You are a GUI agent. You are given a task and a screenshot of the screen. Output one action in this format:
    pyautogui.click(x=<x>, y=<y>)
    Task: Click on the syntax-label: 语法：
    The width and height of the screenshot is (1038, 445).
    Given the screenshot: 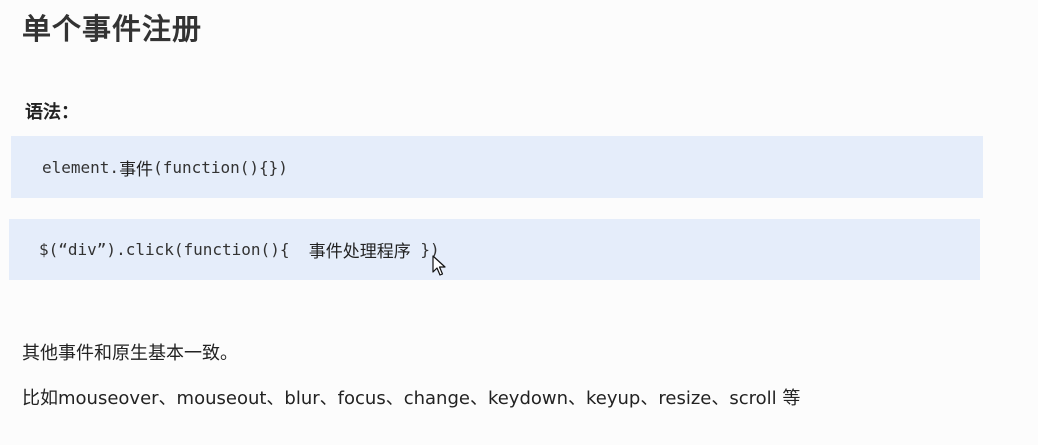 What is the action you would take?
    pyautogui.click(x=52, y=112)
    